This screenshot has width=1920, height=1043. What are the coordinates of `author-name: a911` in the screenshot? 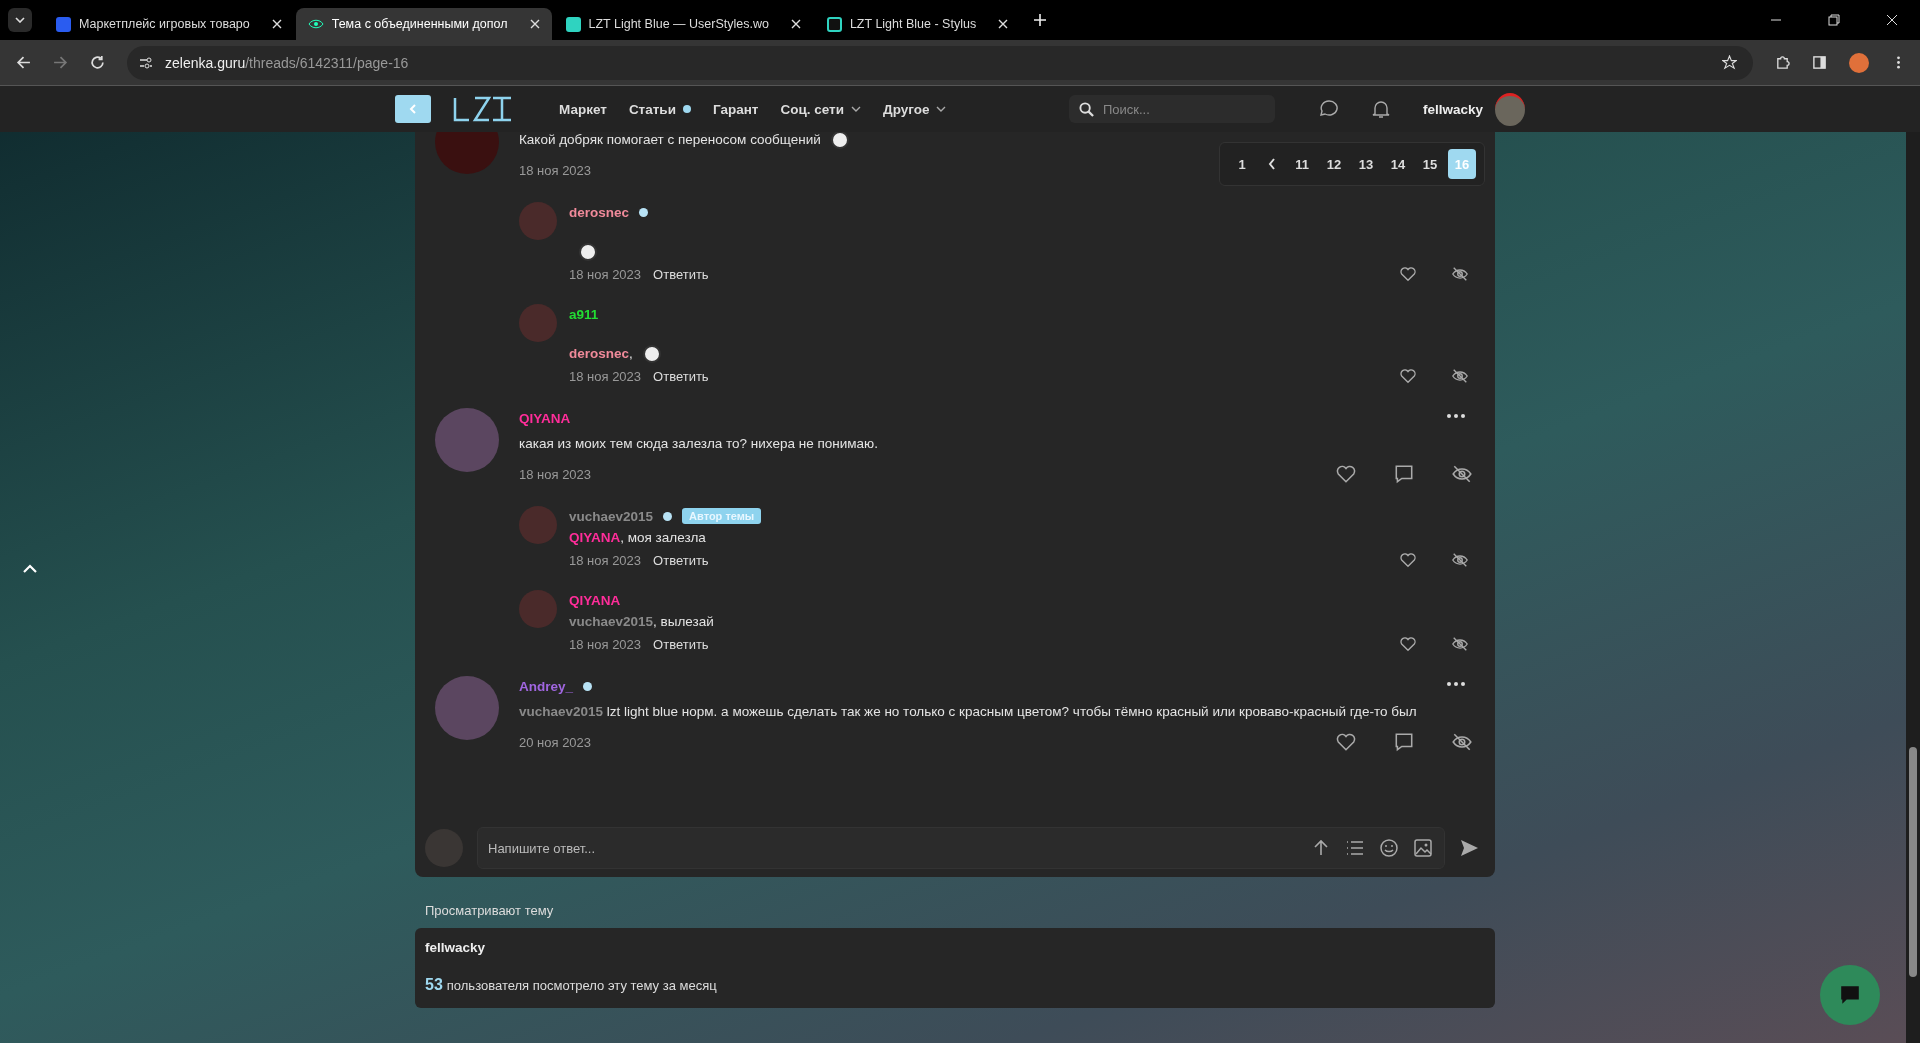 It's located at (584, 314).